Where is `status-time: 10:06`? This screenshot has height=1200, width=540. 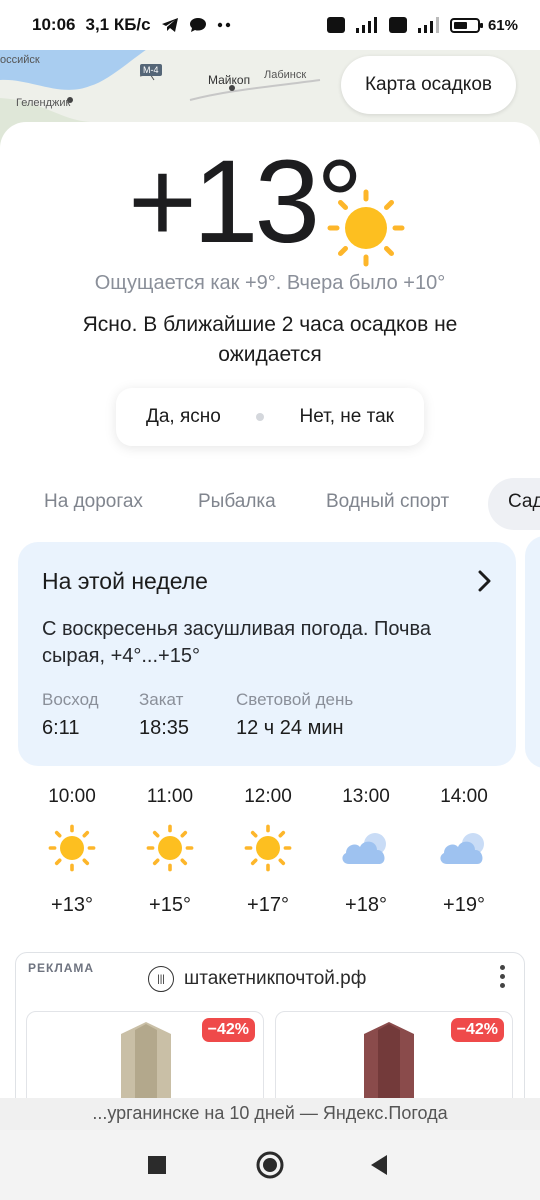
status-time: 10:06 is located at coordinates (54, 24).